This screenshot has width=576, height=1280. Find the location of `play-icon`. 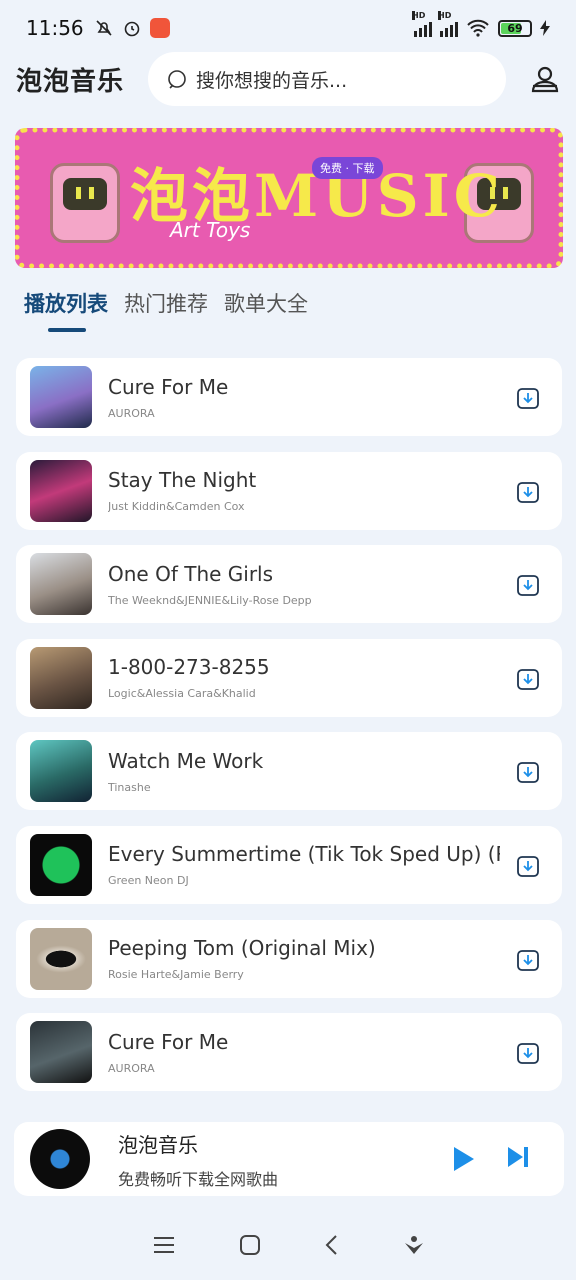

play-icon is located at coordinates (464, 1159).